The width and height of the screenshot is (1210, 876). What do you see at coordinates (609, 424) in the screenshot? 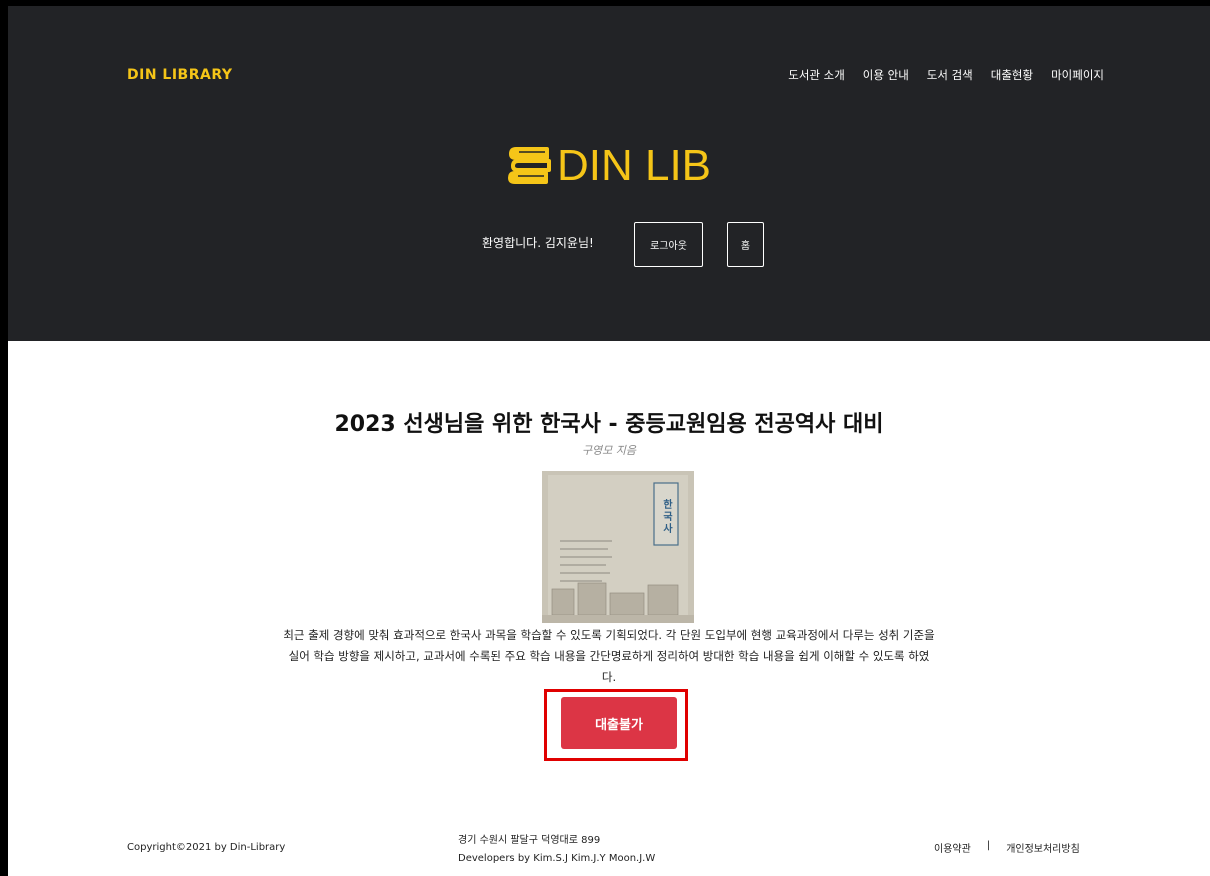
I see `book-title: 2023 선생님을 위한 한국사 - 중등교원임용 전공역사 대비` at bounding box center [609, 424].